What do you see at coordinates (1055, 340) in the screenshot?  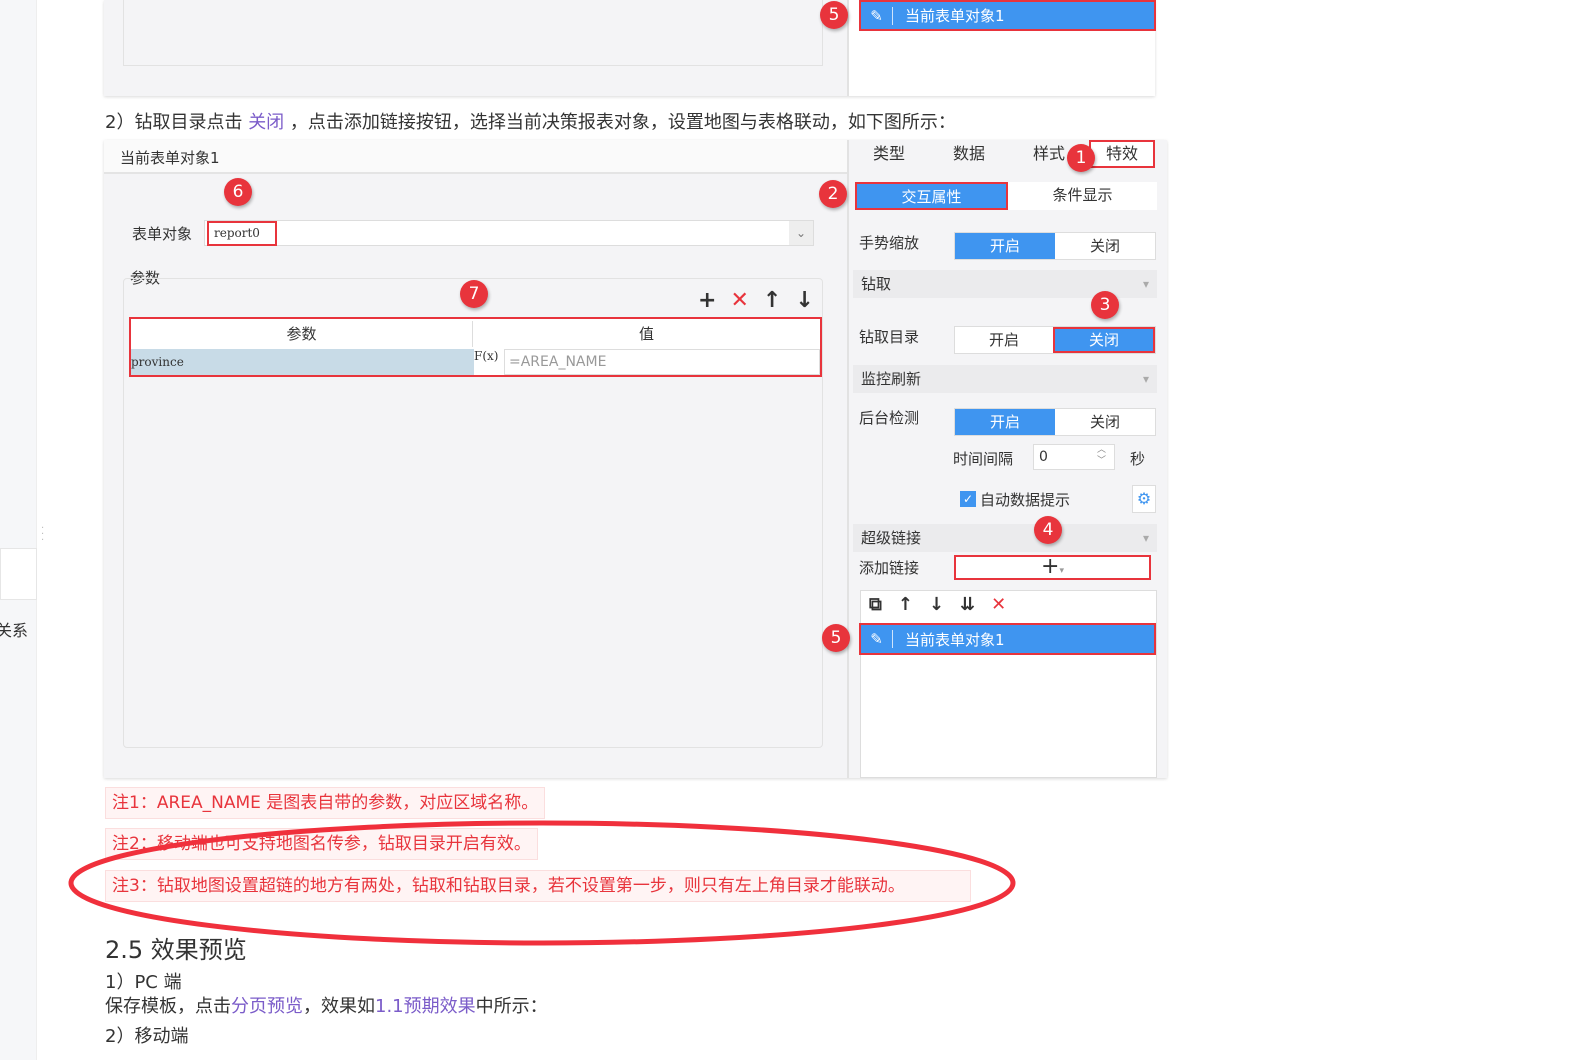 I see `drill-dir-toggle: 开启 关闭` at bounding box center [1055, 340].